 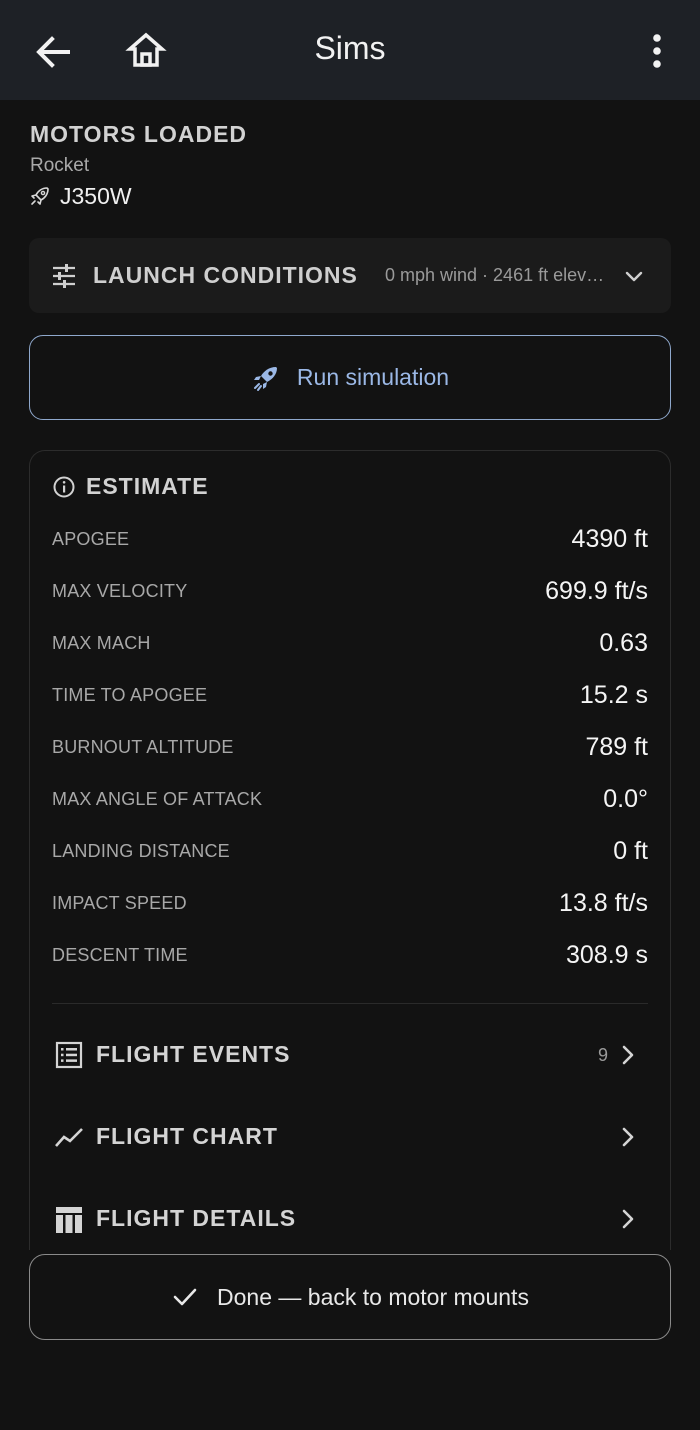 What do you see at coordinates (147, 486) in the screenshot?
I see `estimate-title: ESTIMATE` at bounding box center [147, 486].